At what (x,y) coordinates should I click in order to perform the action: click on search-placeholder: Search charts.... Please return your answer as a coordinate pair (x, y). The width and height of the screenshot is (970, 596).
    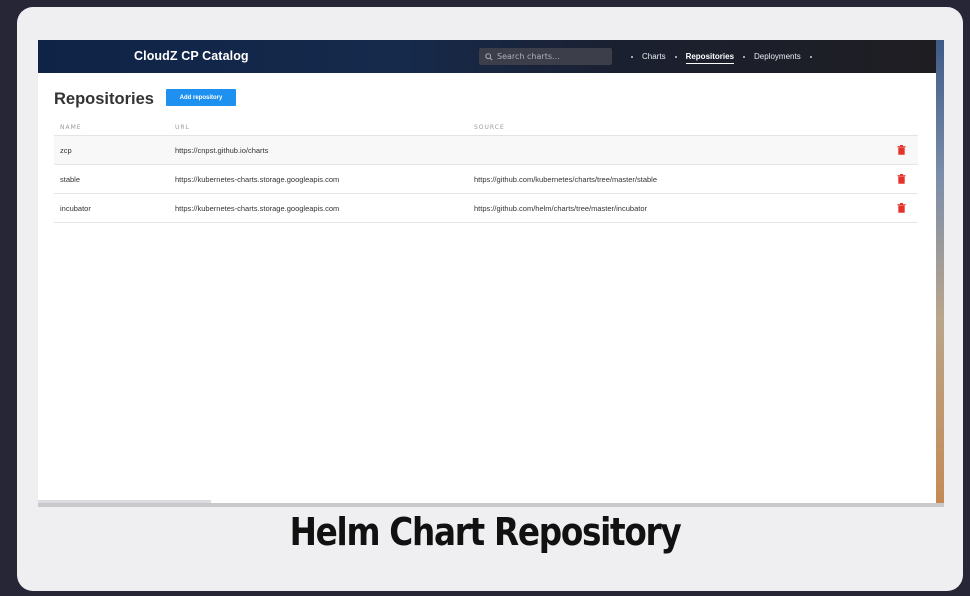
    Looking at the image, I should click on (528, 56).